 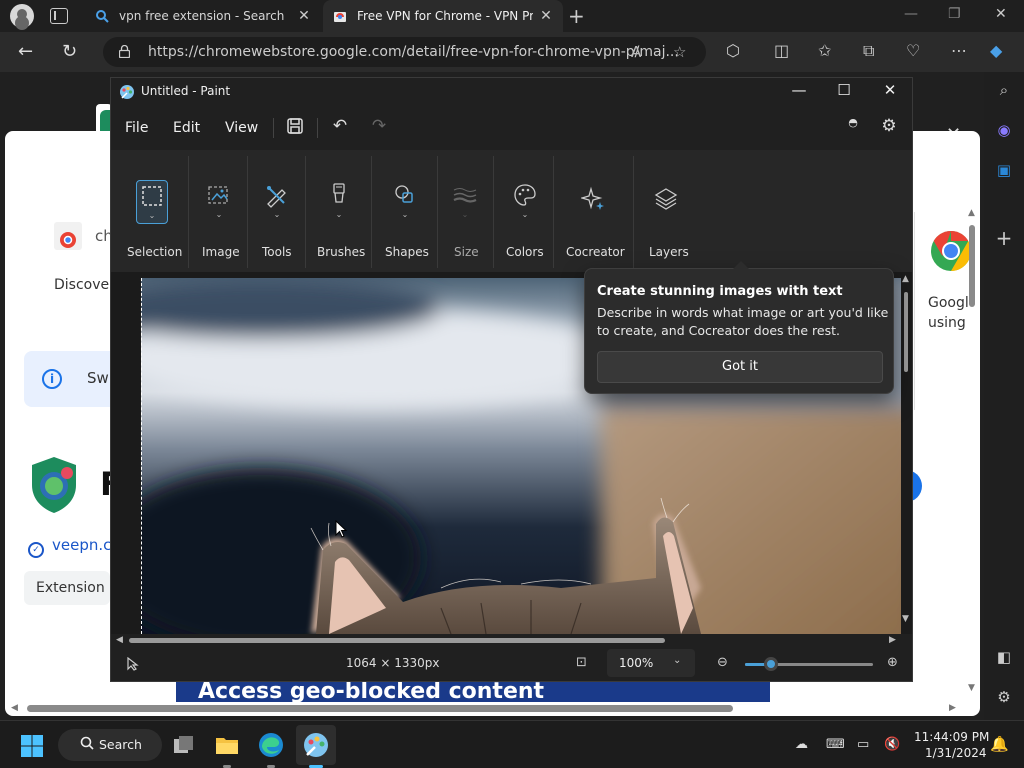 What do you see at coordinates (911, 14) in the screenshot?
I see `minimize-icon: —` at bounding box center [911, 14].